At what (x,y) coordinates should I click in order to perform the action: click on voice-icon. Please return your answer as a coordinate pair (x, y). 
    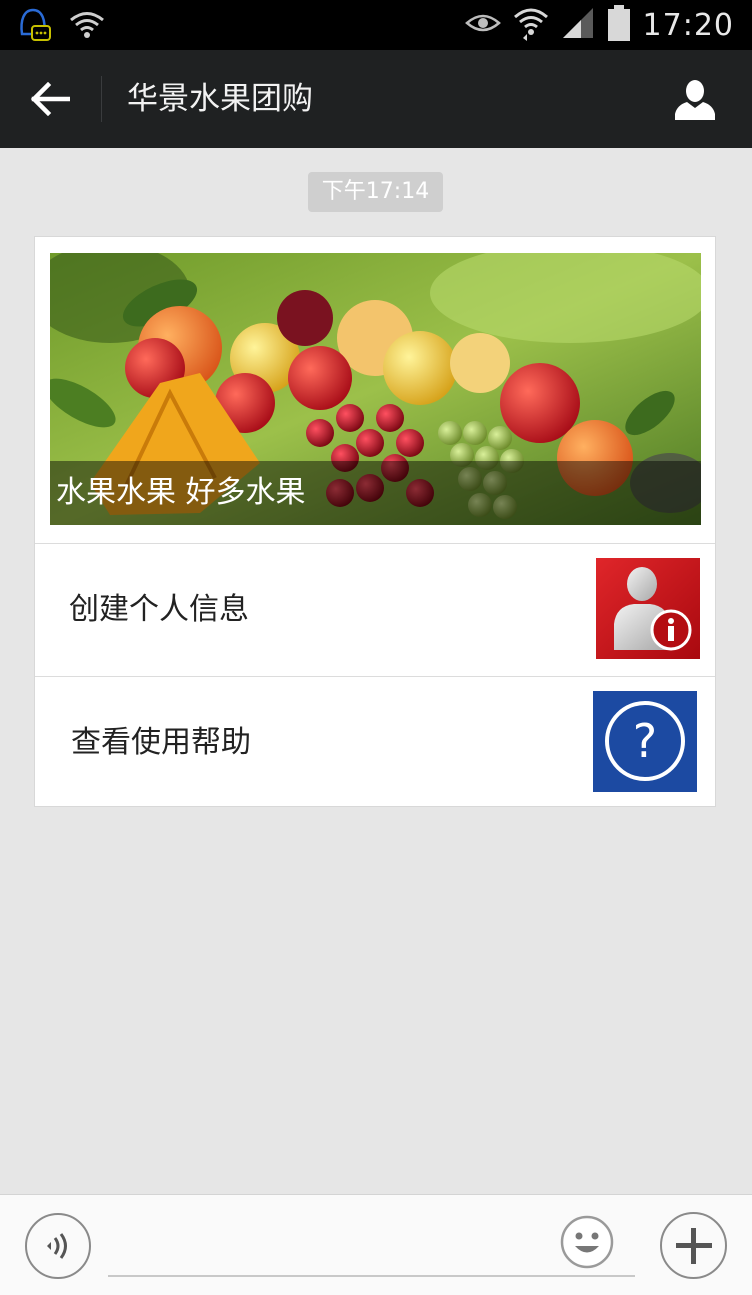
    Looking at the image, I should click on (57, 1246).